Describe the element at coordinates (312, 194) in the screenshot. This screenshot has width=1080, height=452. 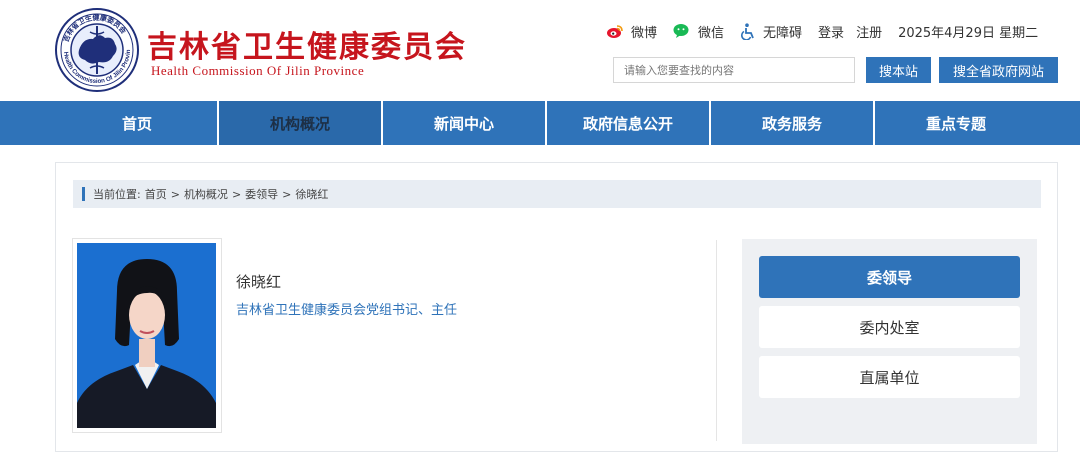
I see `breadcrumb-current: 徐晓红` at that location.